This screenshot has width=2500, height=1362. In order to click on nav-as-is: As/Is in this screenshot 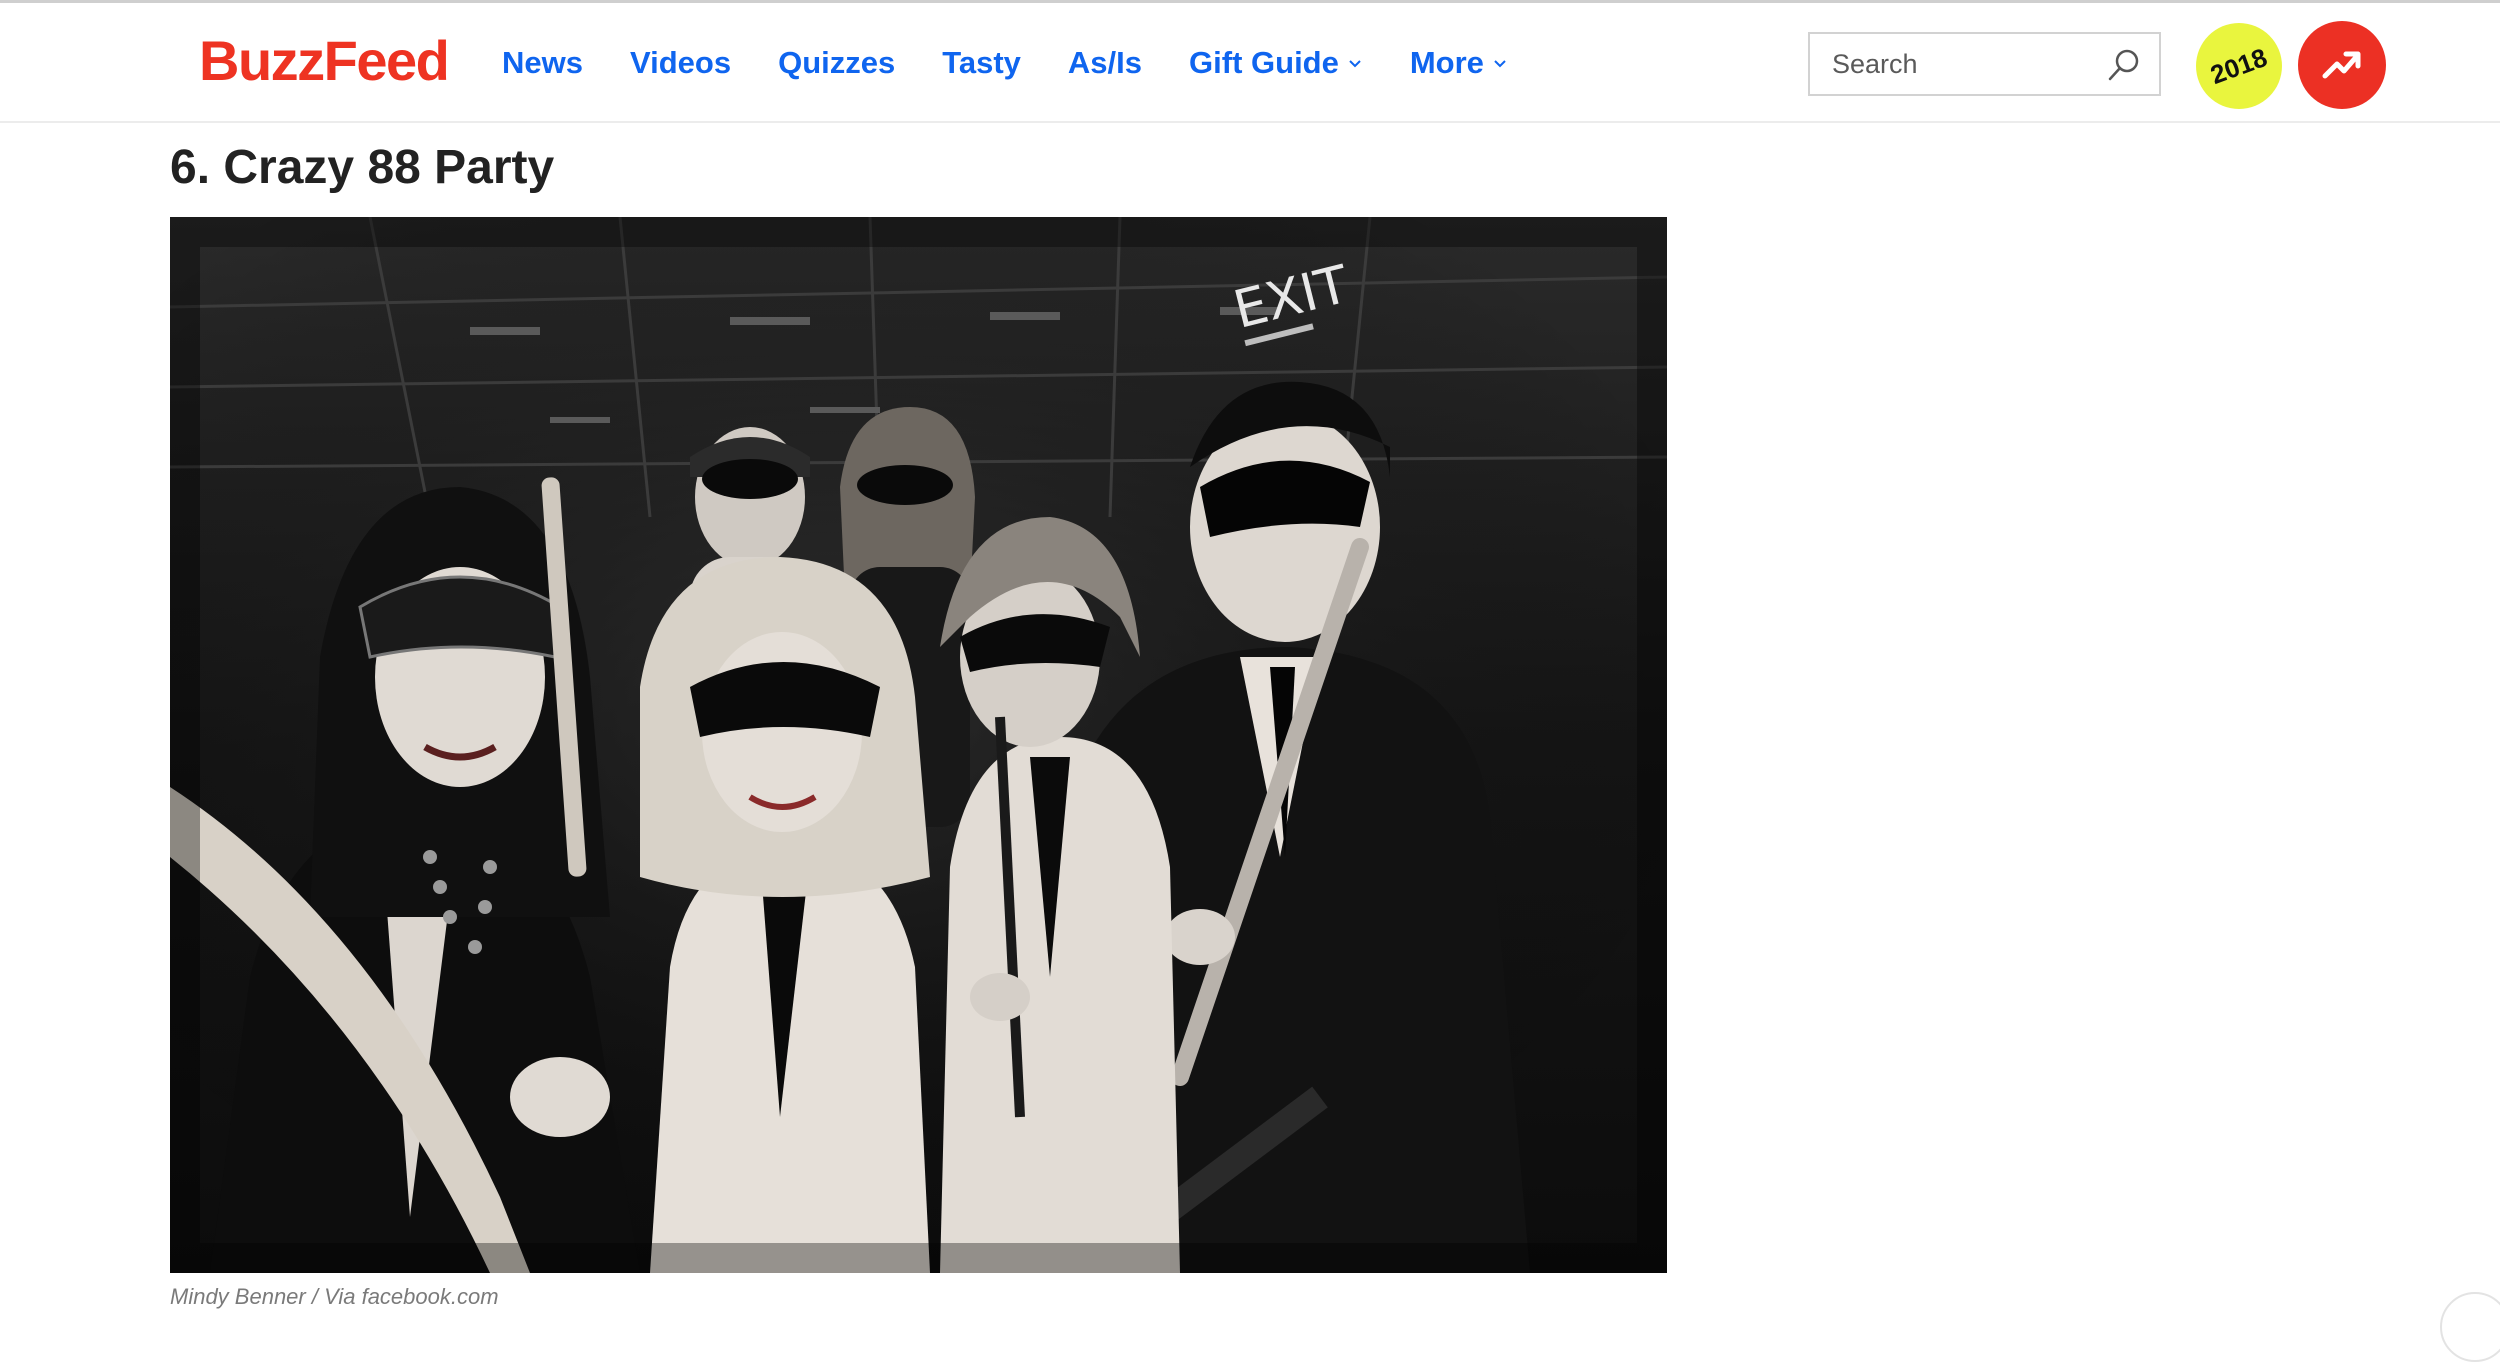, I will do `click(1105, 63)`.